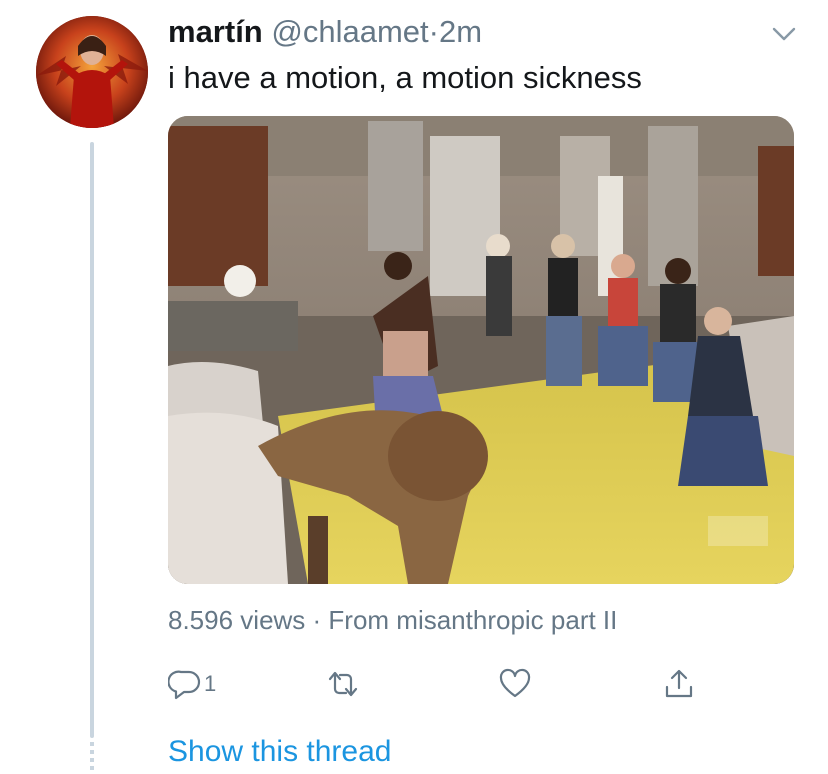 This screenshot has width=828, height=774. I want to click on thread-continuation-dots, so click(92, 756).